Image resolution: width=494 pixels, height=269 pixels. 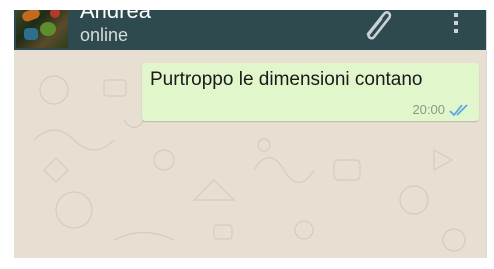 I want to click on message-time: 20:00, so click(x=428, y=109).